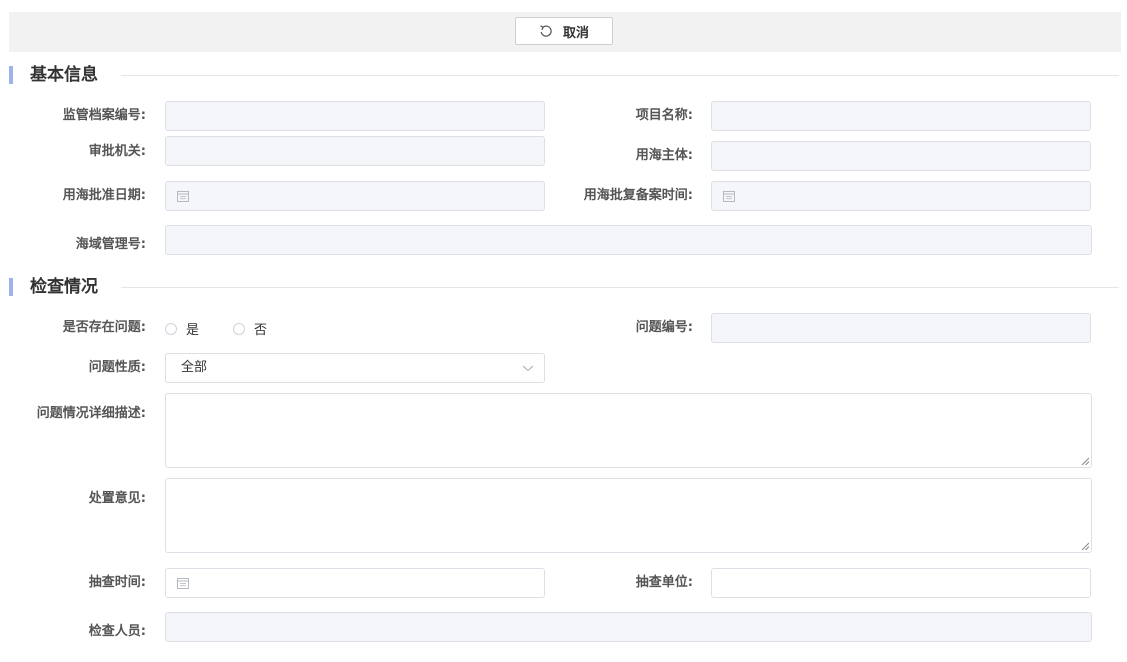 Image resolution: width=1127 pixels, height=662 pixels. I want to click on chevron-down-icon, so click(528, 368).